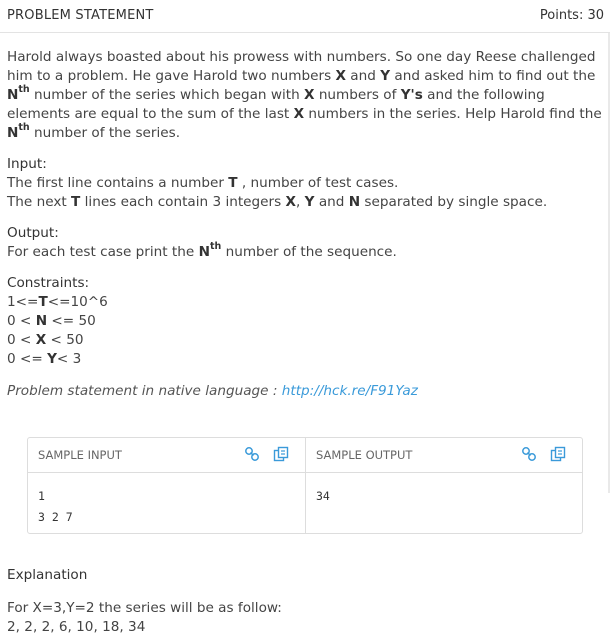 The height and width of the screenshot is (638, 610). I want to click on var-ys: Y's, so click(411, 95).